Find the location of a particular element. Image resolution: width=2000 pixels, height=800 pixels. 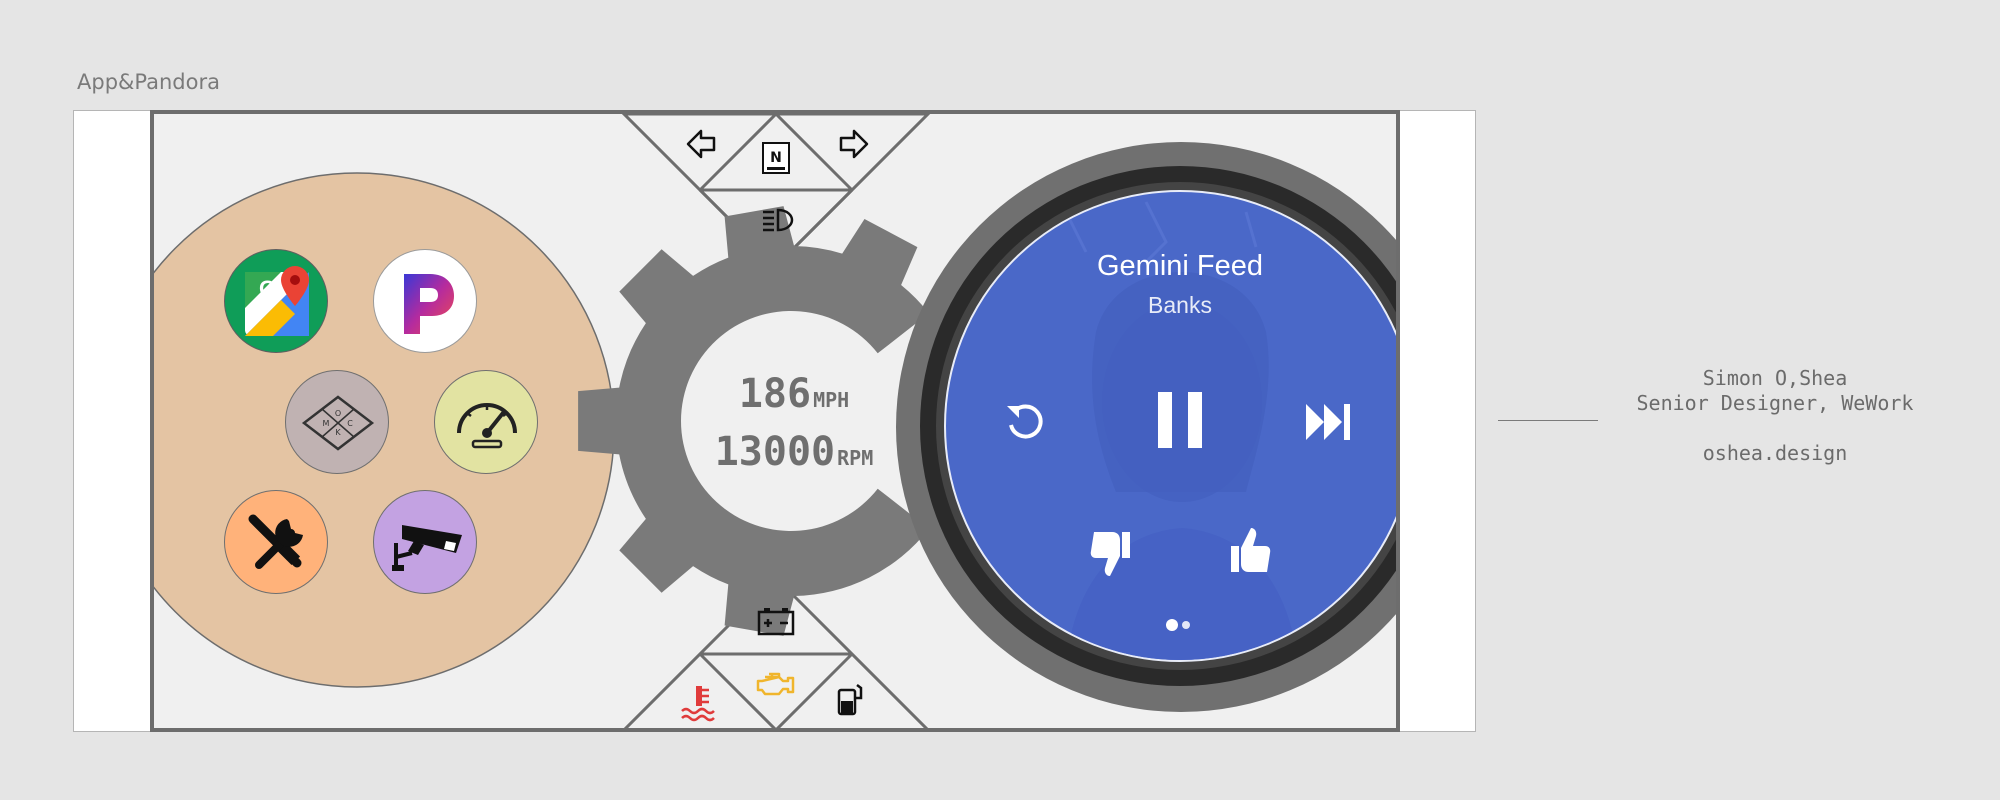

tools-icon is located at coordinates (275, 541).